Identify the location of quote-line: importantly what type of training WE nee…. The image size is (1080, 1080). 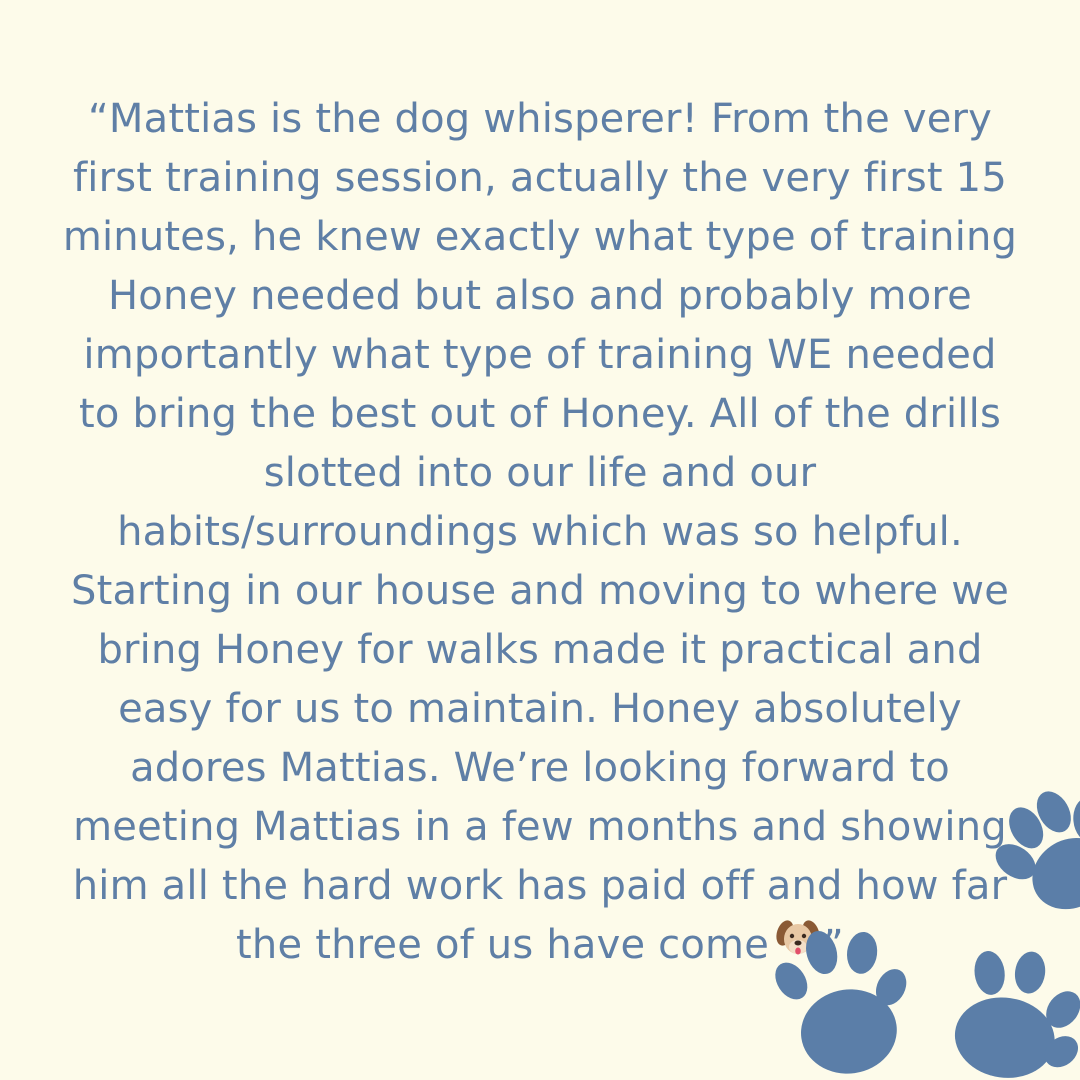
(540, 355).